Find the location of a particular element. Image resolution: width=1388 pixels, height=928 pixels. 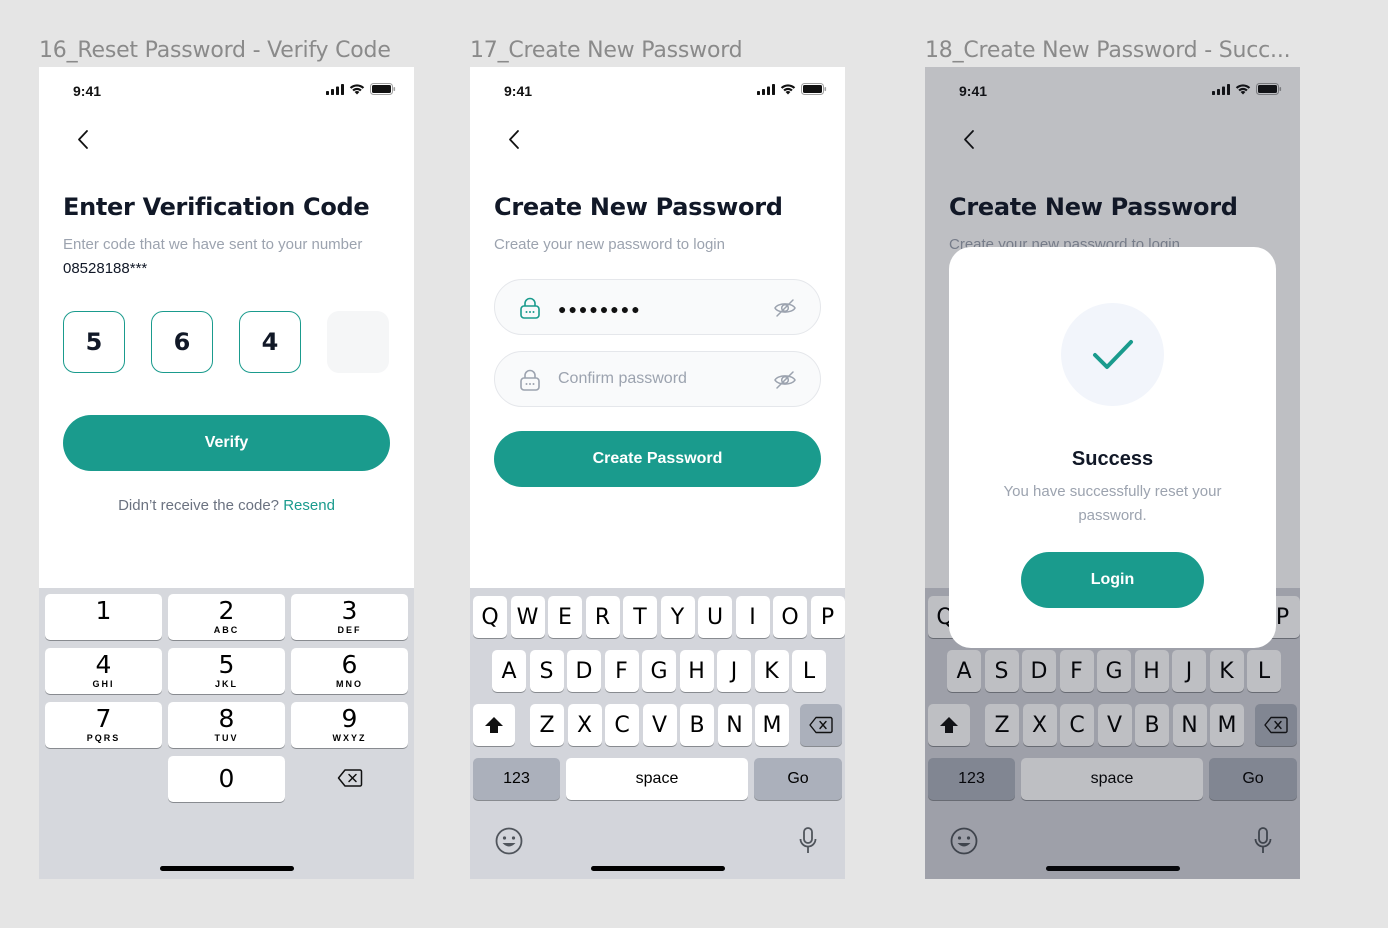

key-digit: 5 is located at coordinates (226, 664).